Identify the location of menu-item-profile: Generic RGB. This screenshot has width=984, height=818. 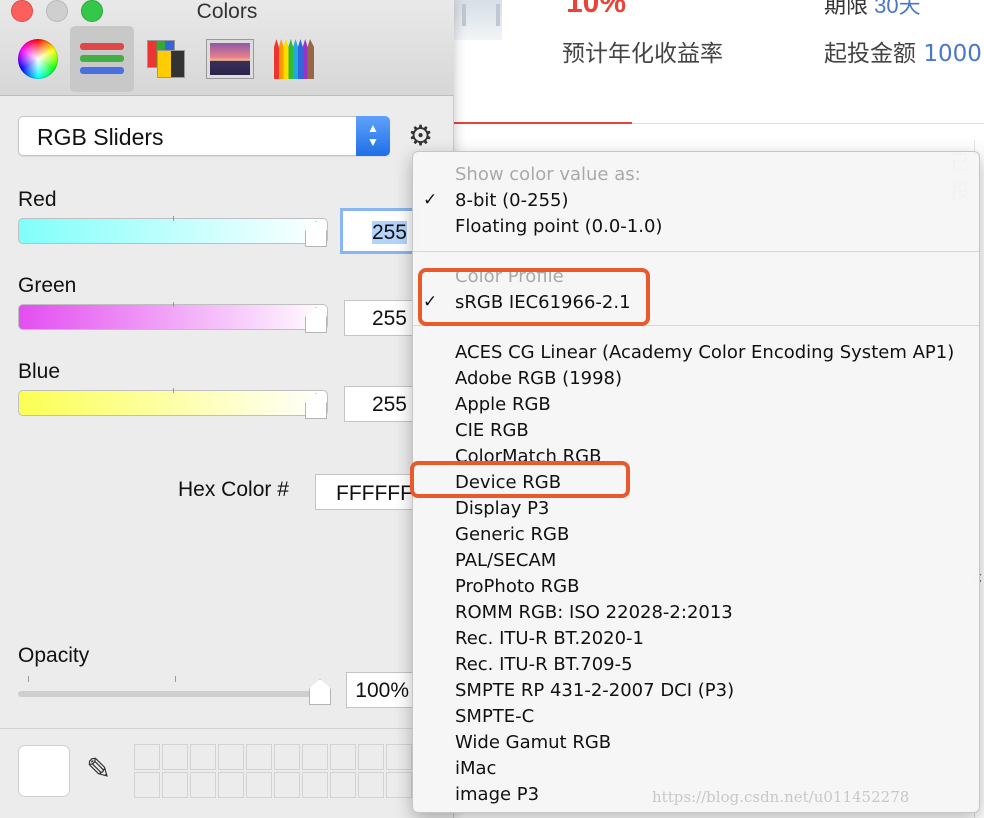
(512, 534).